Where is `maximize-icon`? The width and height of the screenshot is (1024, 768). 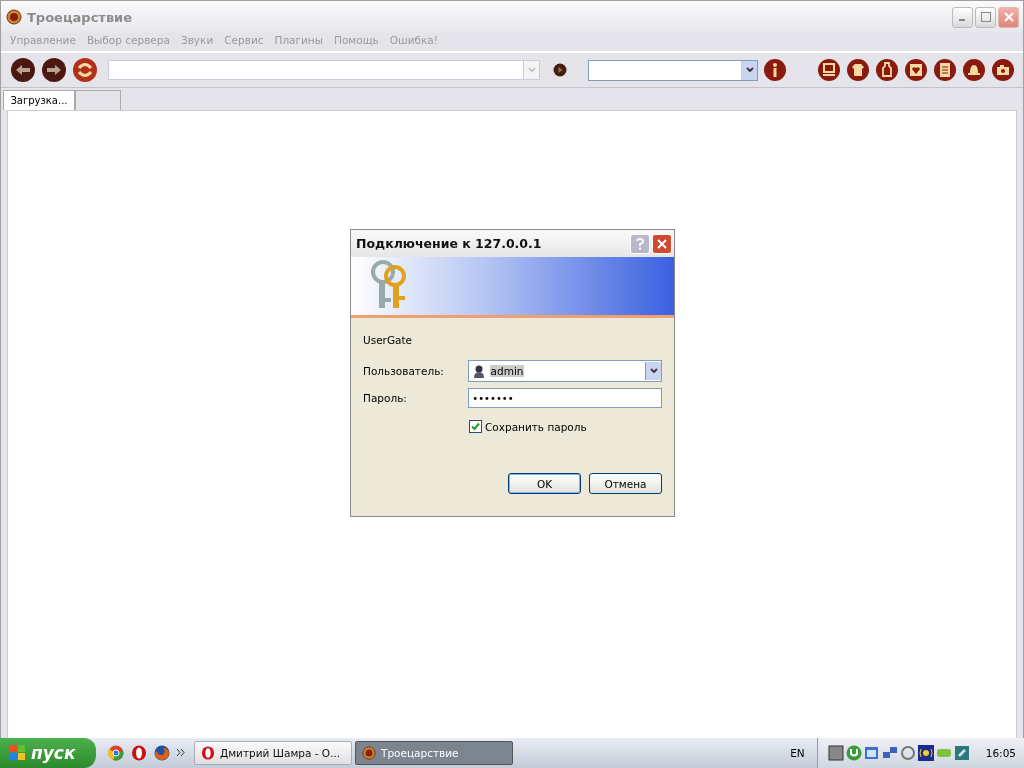
maximize-icon is located at coordinates (985, 17).